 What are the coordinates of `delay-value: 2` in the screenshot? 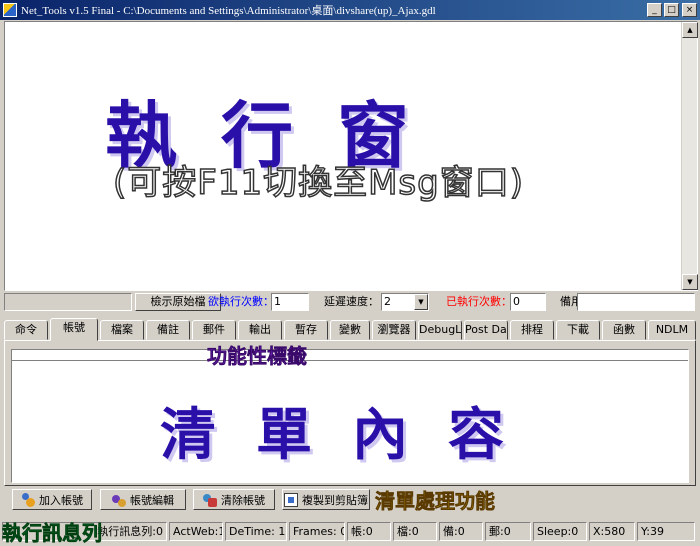 It's located at (387, 301).